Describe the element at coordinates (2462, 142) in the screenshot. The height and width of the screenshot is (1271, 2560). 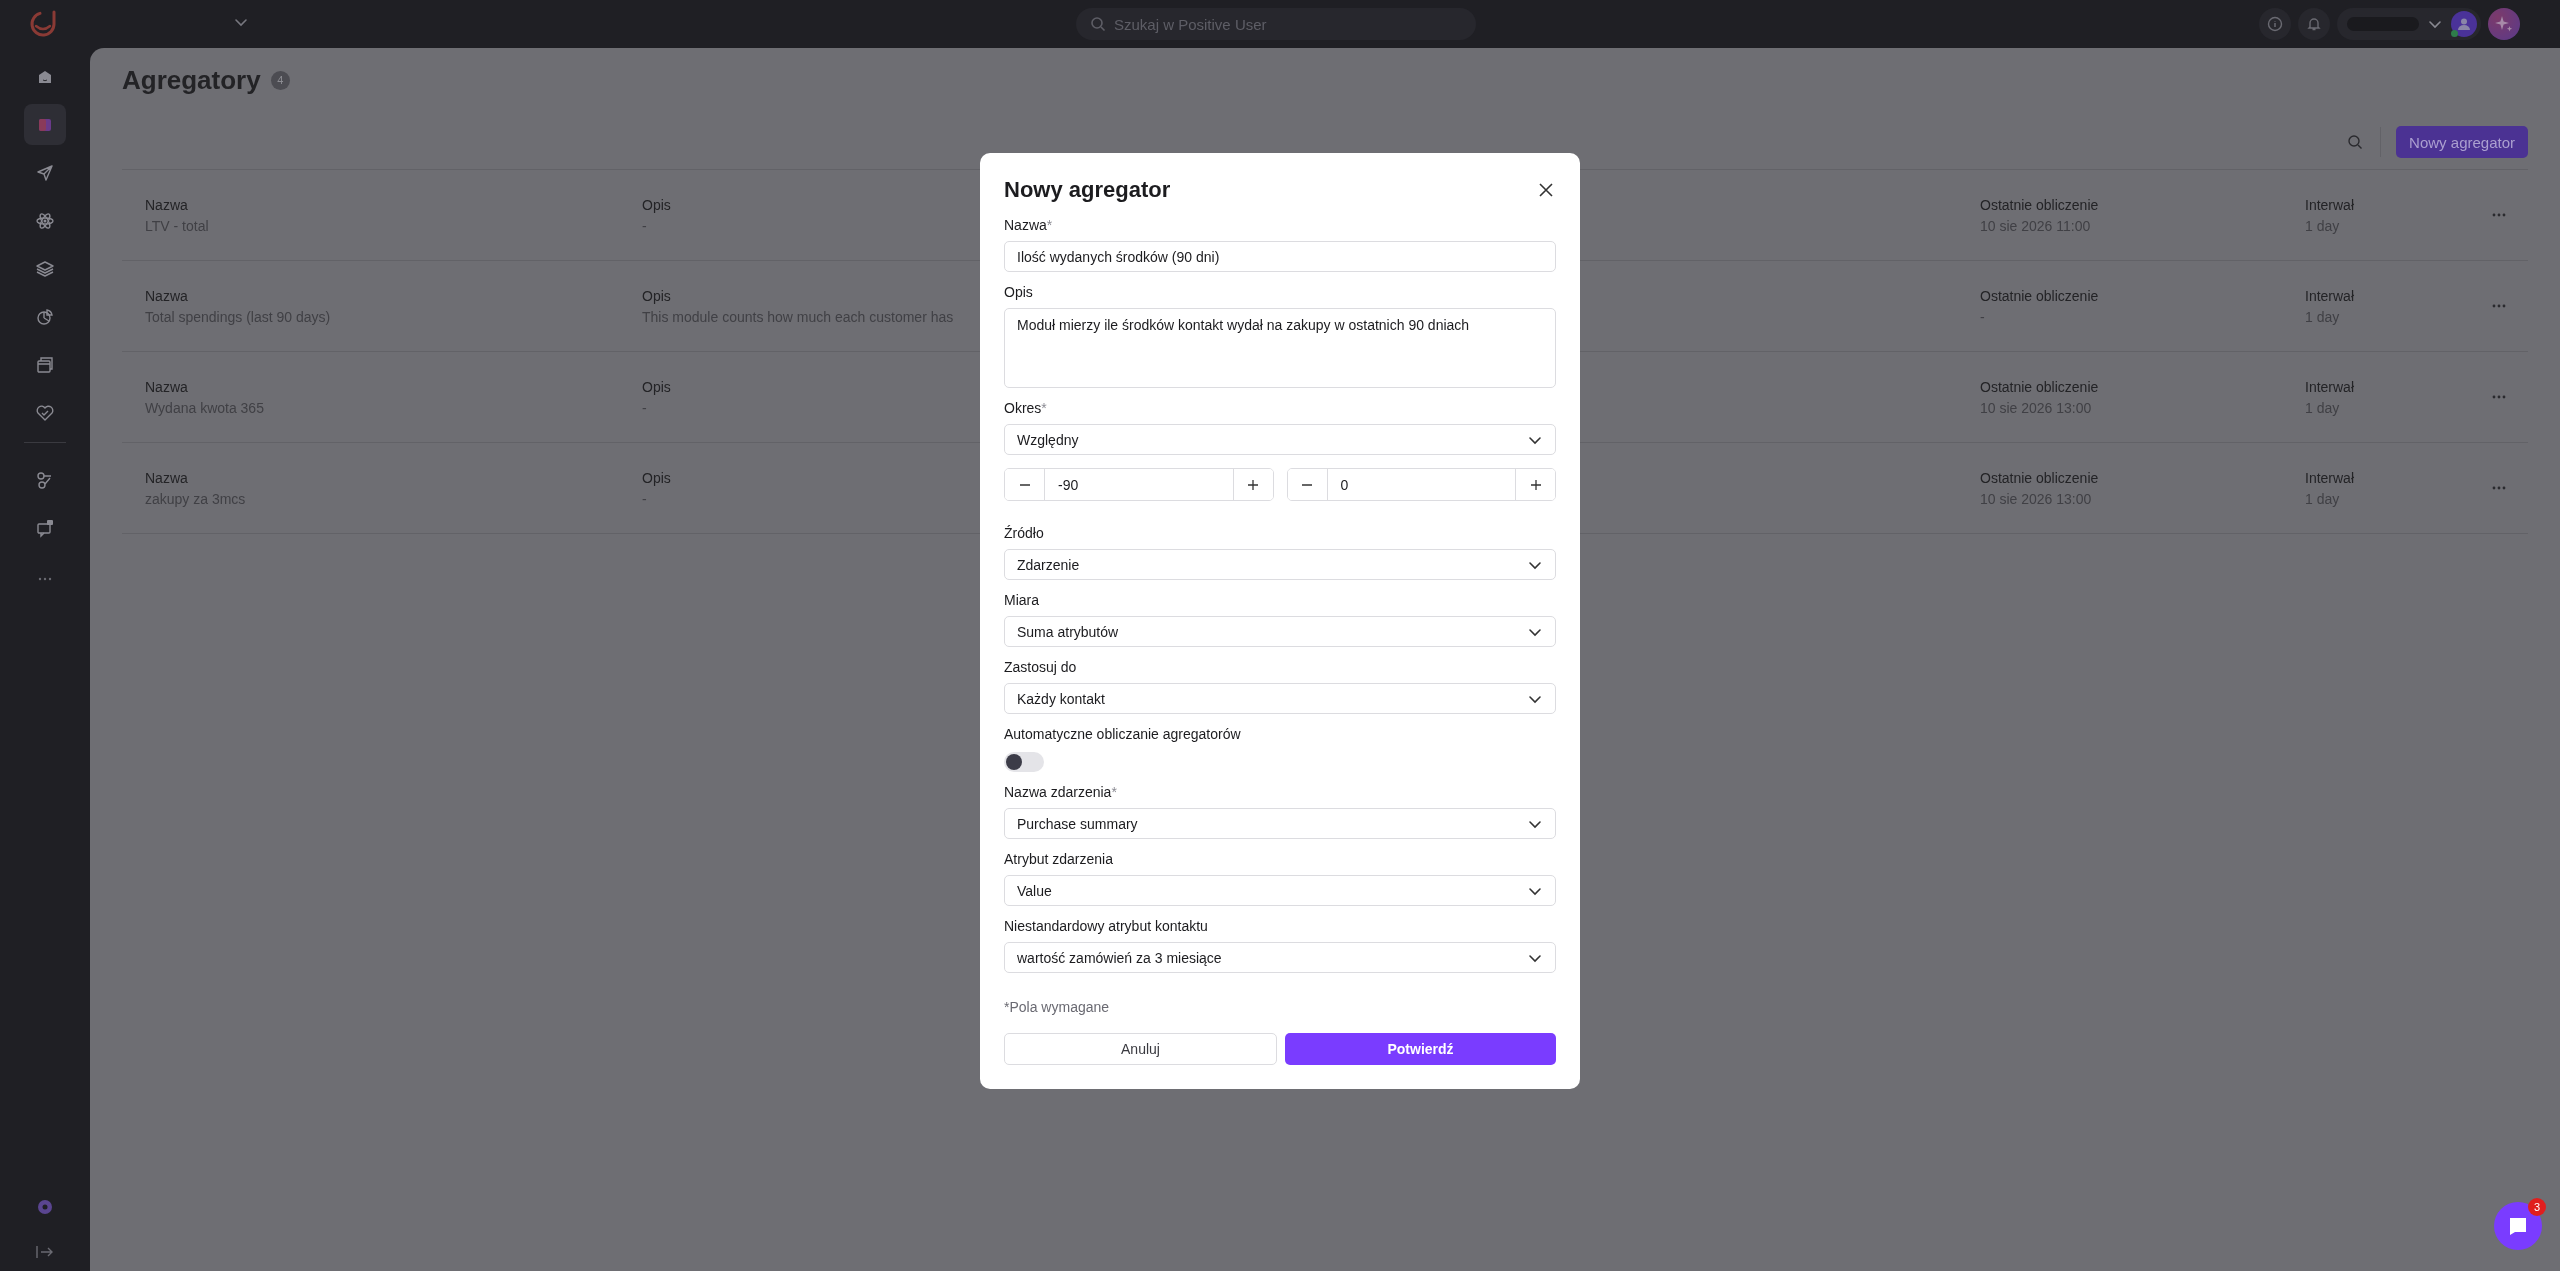
I see `new-aggregator-button: Nowy agregator` at that location.